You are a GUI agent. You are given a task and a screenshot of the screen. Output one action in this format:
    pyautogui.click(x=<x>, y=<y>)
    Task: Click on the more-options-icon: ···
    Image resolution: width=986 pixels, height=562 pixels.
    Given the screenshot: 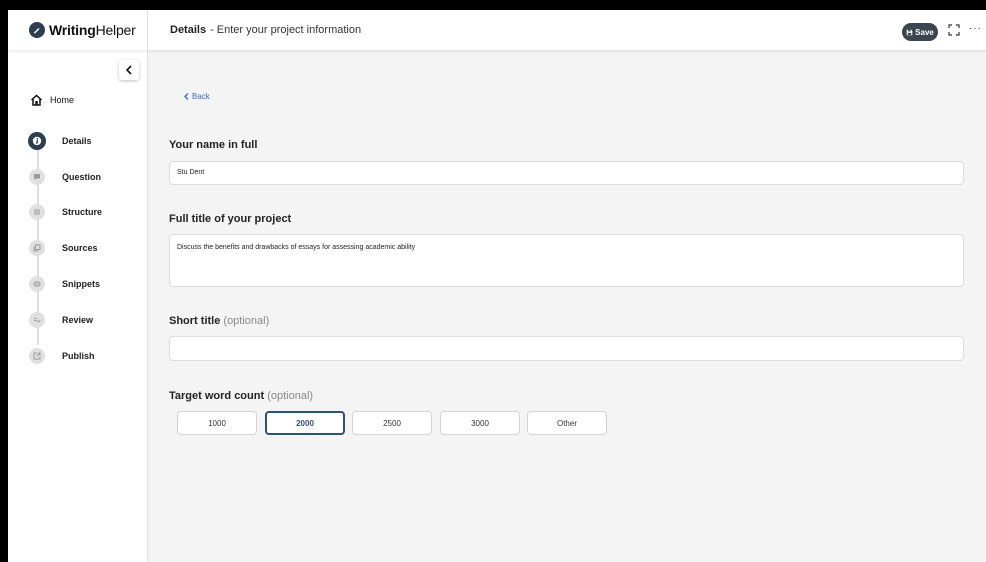 What is the action you would take?
    pyautogui.click(x=975, y=28)
    